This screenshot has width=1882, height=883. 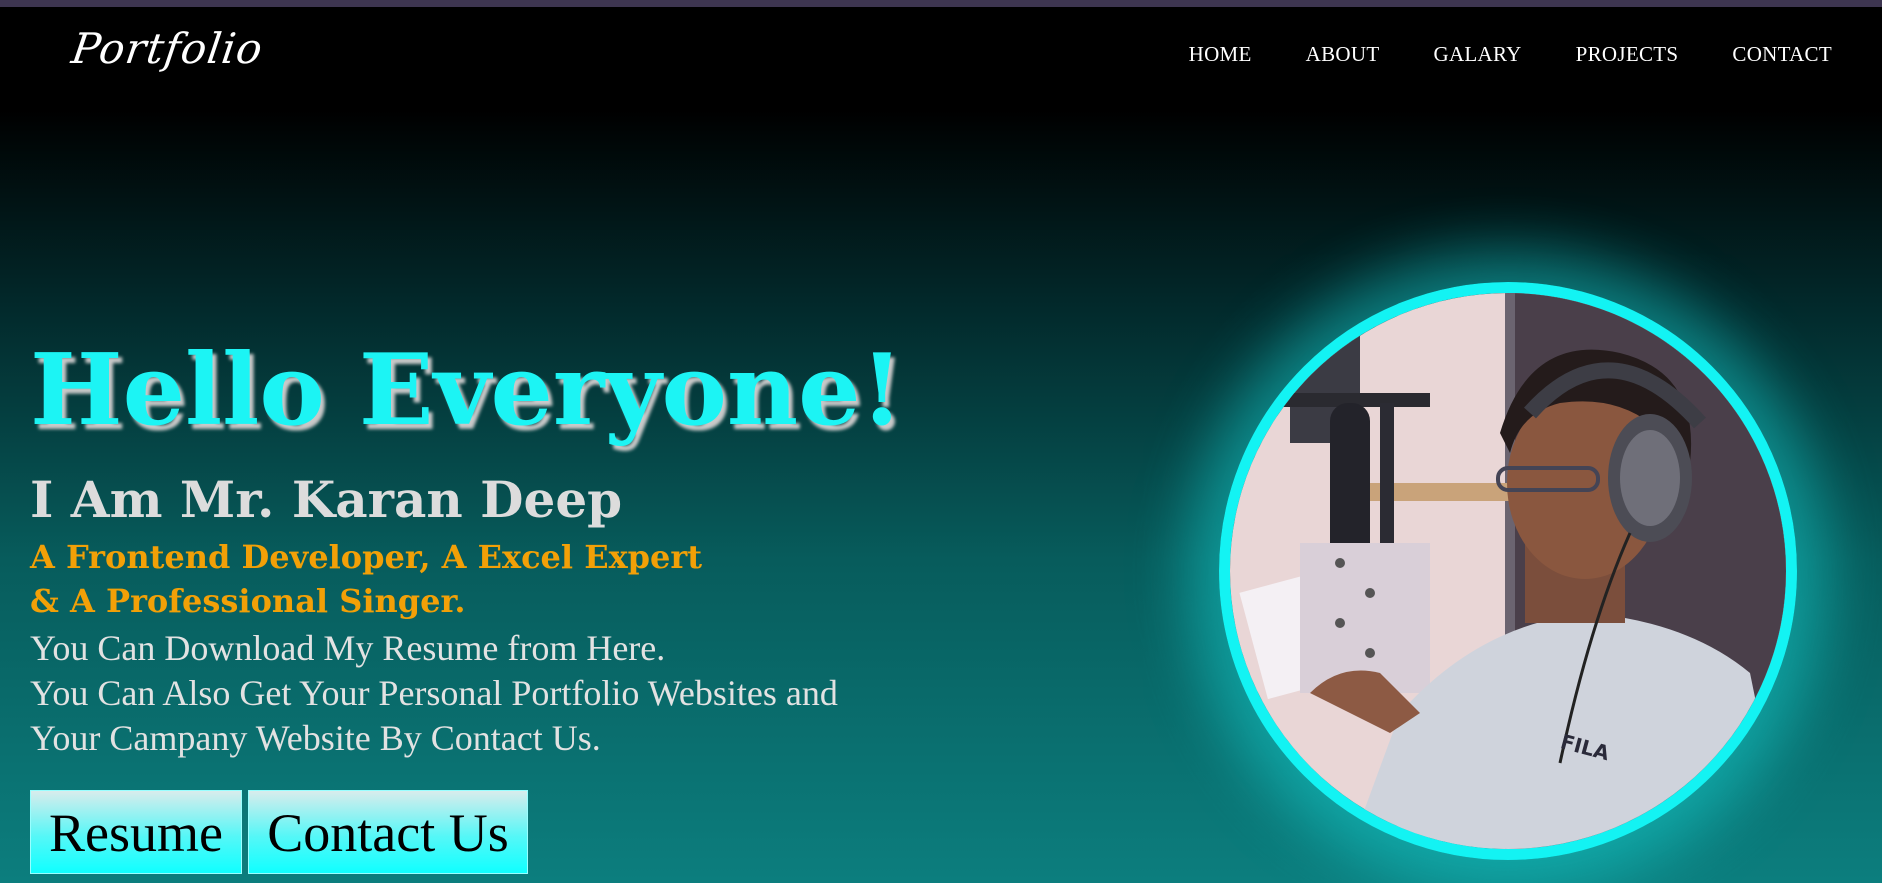 What do you see at coordinates (315, 738) in the screenshot?
I see `hero-description-line-3: Your Campany Website By Contact Us.` at bounding box center [315, 738].